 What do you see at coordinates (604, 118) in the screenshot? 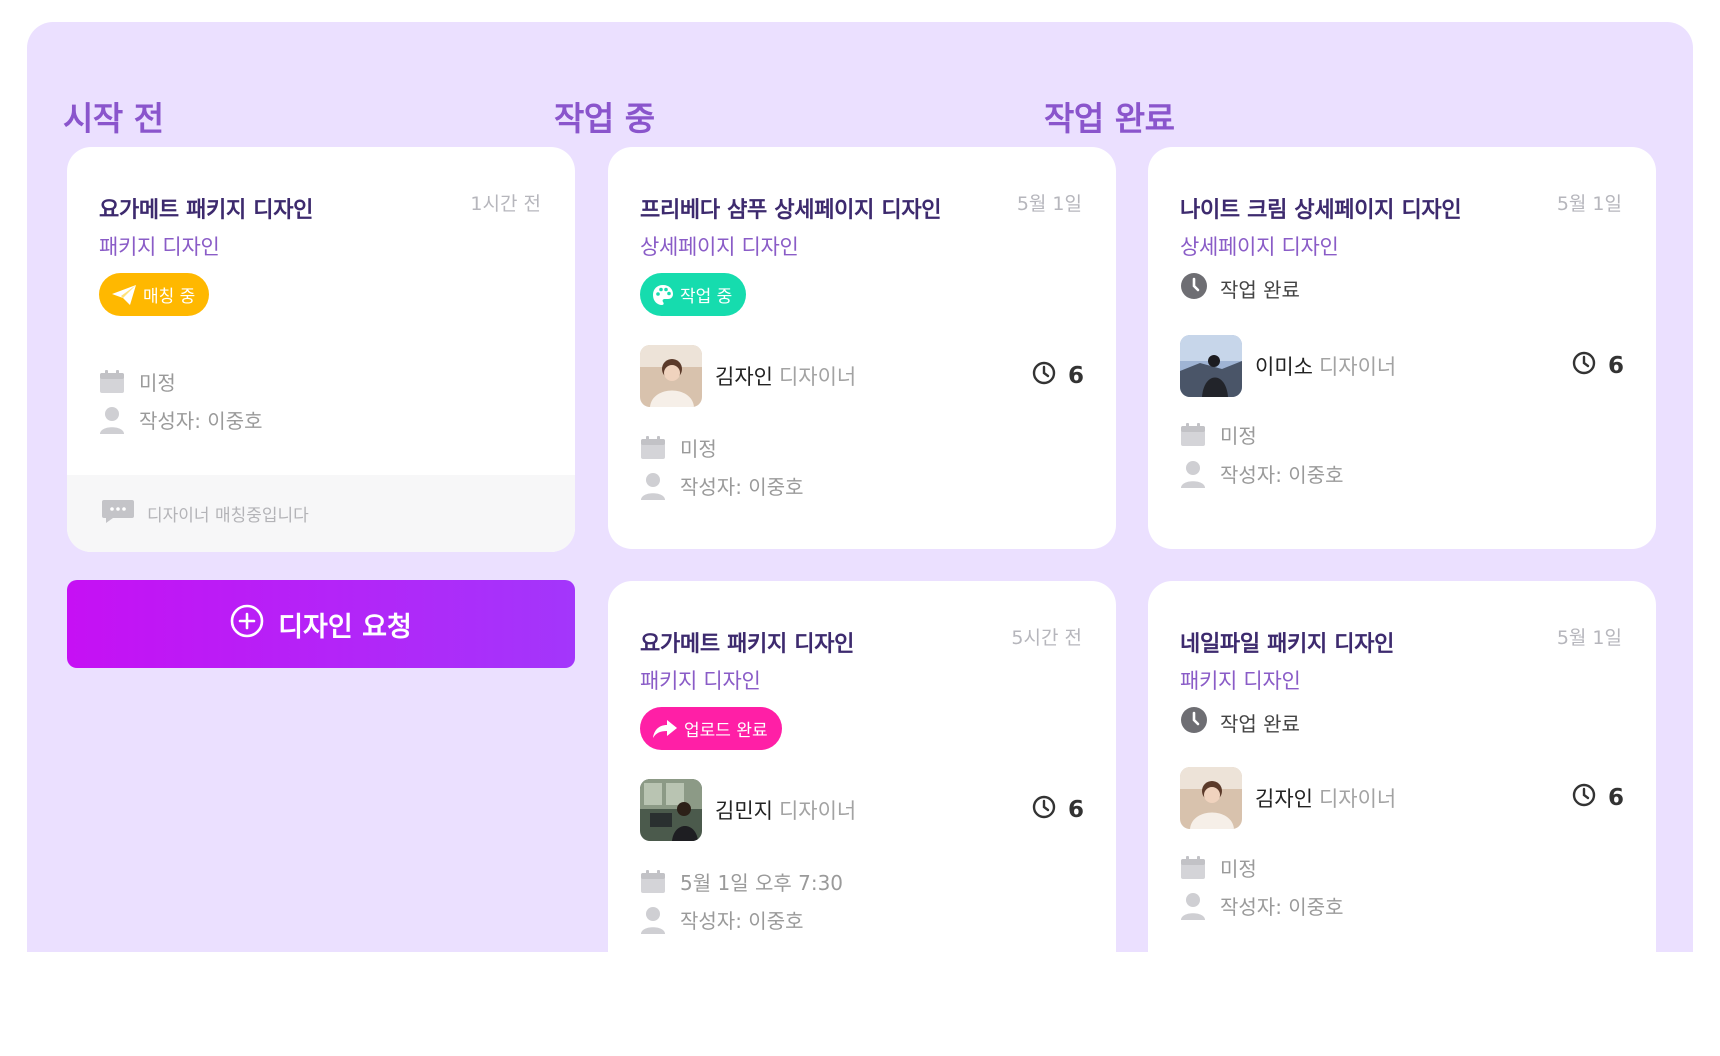
I see `column-title-doing: 작업 중` at bounding box center [604, 118].